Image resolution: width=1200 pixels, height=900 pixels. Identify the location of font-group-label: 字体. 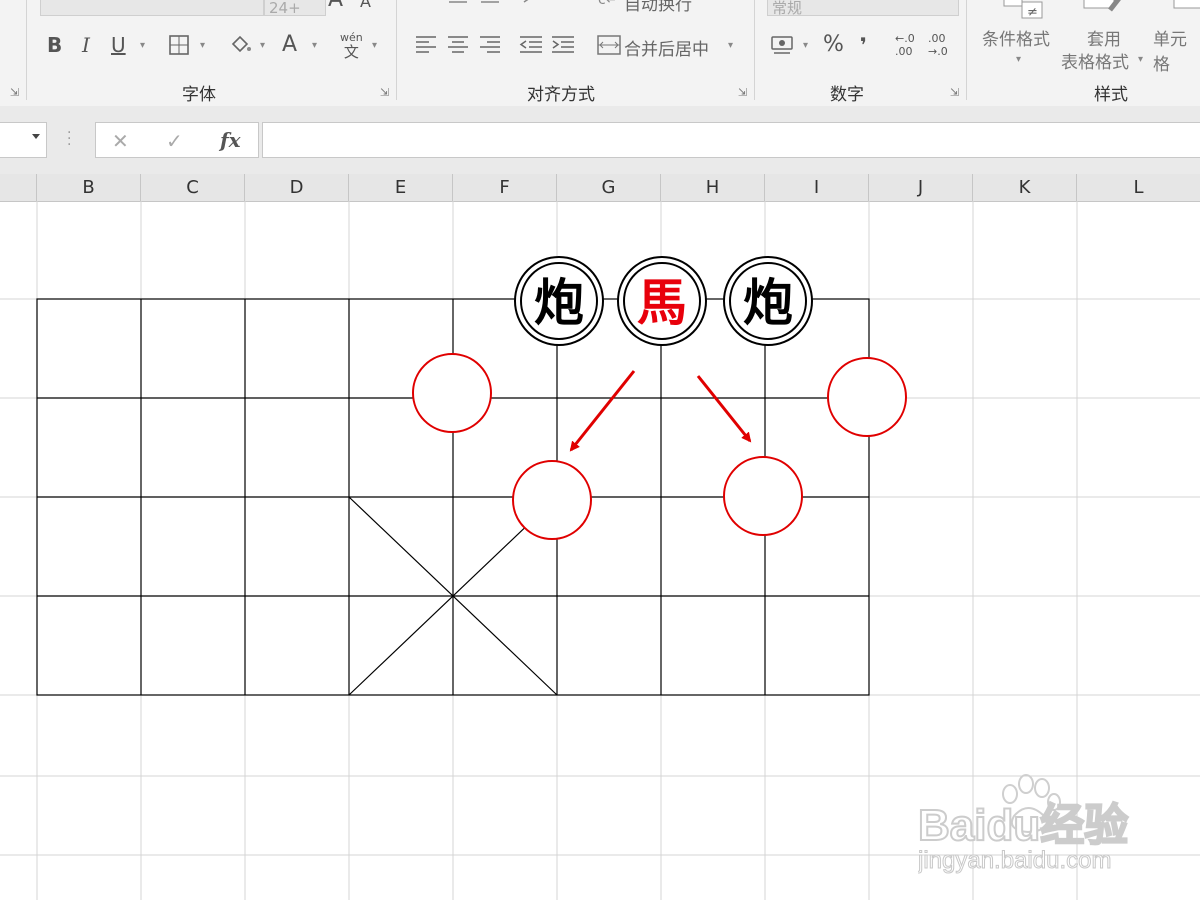
(199, 95).